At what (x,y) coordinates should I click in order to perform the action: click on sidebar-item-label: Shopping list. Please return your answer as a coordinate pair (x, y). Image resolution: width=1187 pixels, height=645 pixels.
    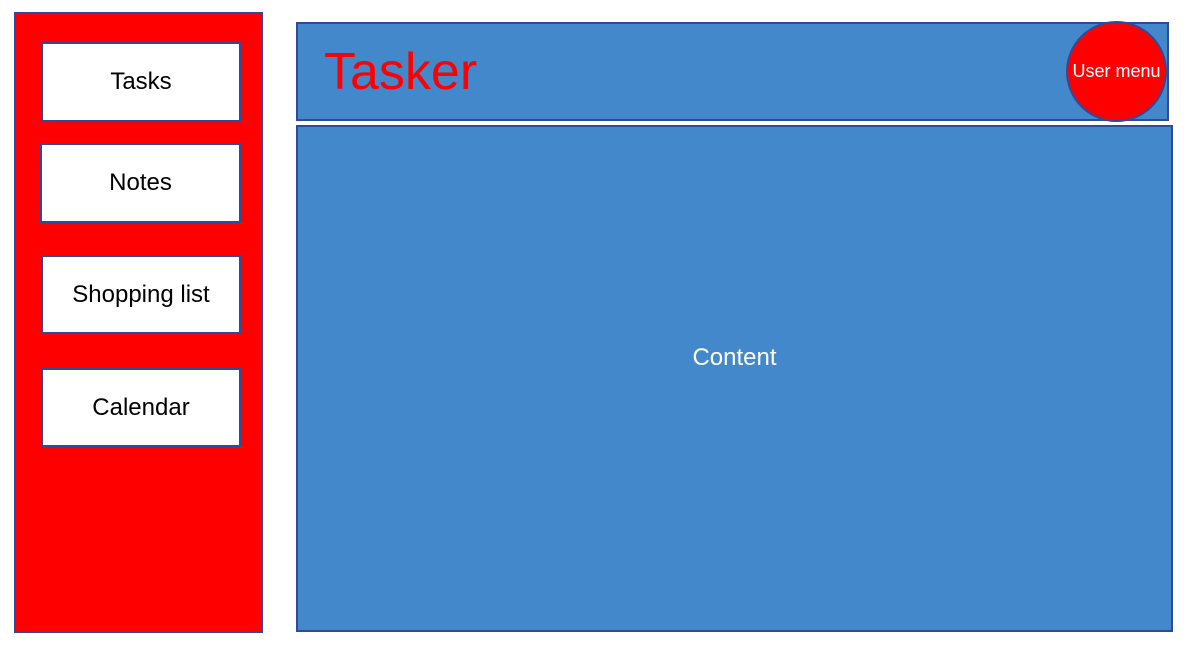
    Looking at the image, I should click on (141, 294).